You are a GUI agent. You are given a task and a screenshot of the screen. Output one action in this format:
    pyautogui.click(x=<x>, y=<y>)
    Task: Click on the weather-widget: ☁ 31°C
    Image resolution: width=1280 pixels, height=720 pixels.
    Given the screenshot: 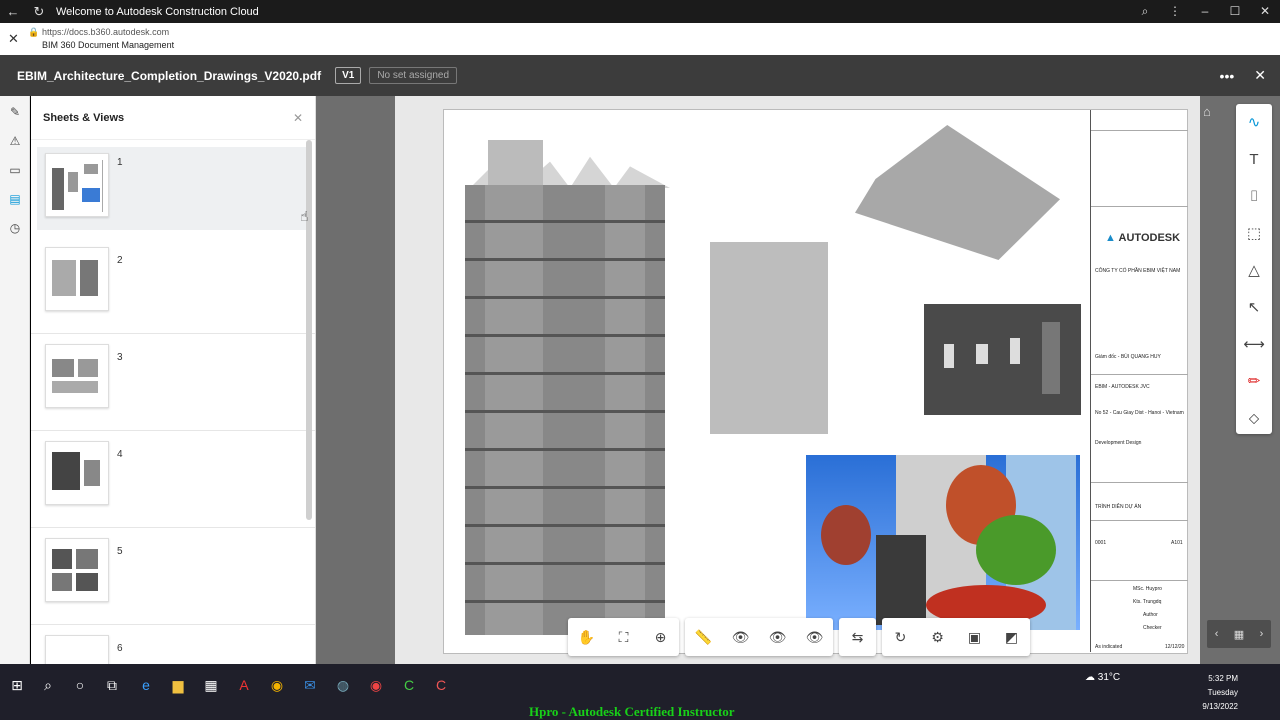 What is the action you would take?
    pyautogui.click(x=1102, y=677)
    